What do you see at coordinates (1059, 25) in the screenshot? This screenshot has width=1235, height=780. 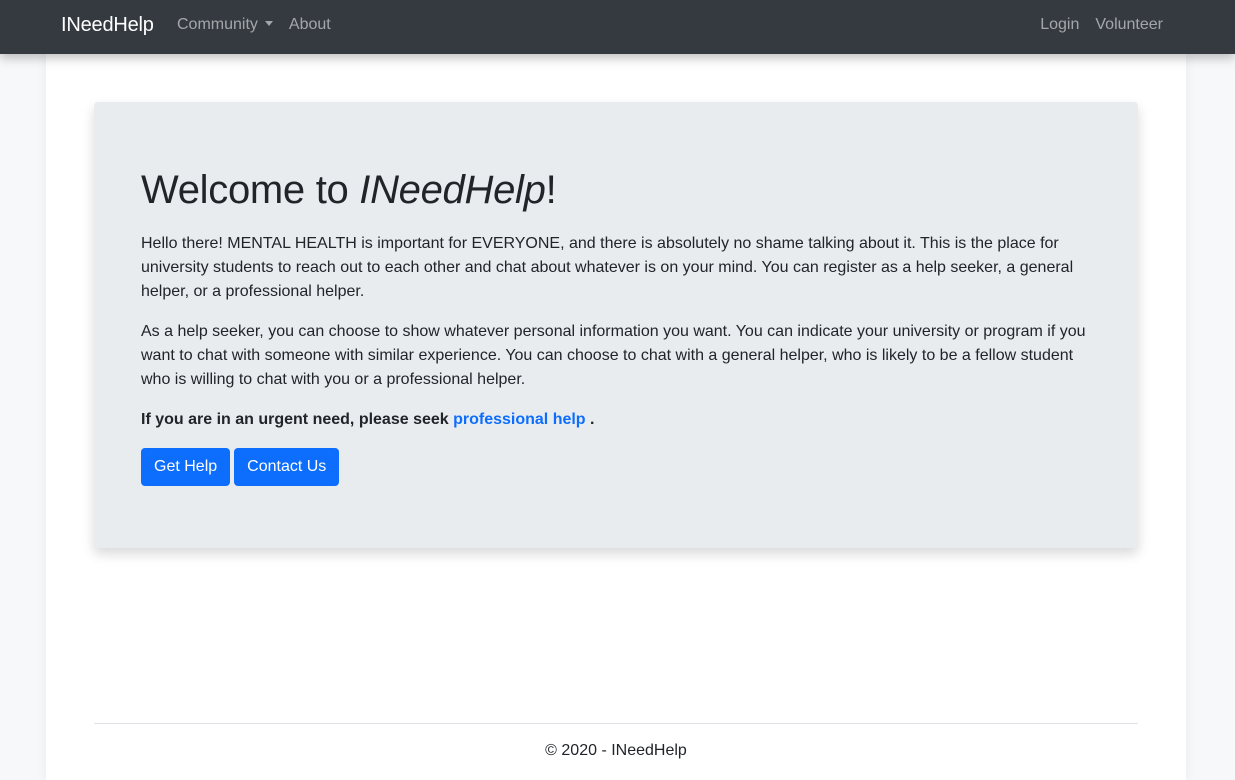 I see `nav-login-link: Login` at bounding box center [1059, 25].